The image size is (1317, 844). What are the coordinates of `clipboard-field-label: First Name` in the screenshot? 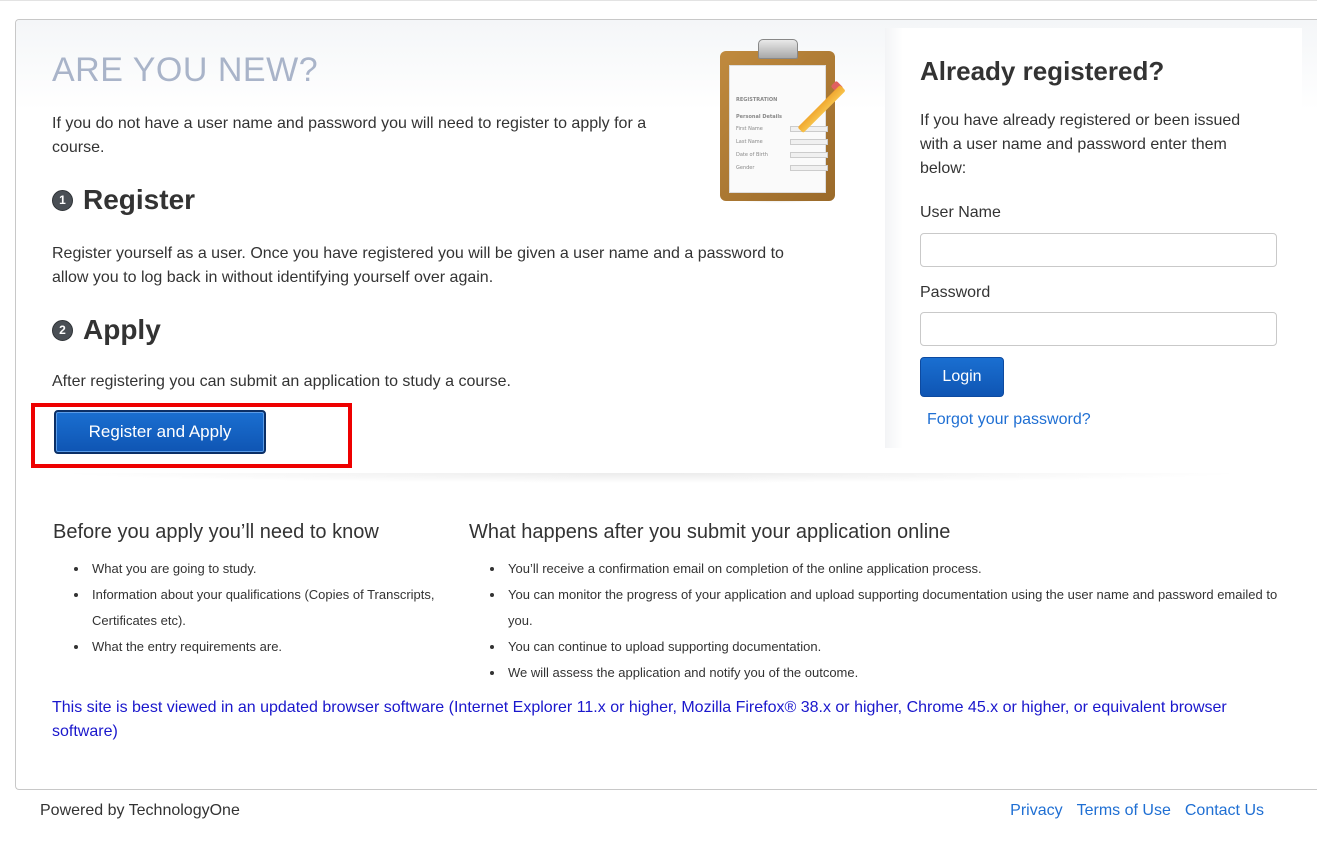 It's located at (749, 129).